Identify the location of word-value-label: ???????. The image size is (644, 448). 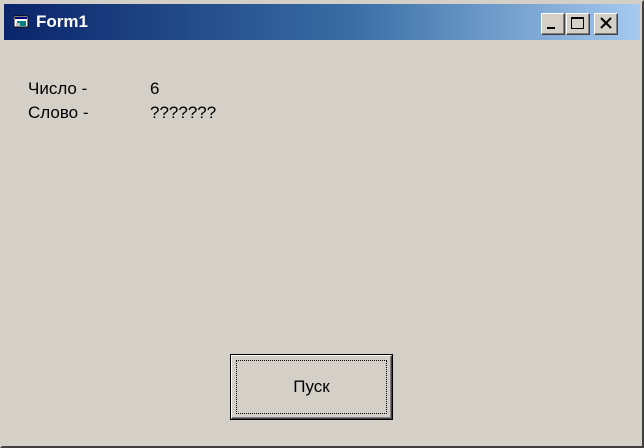
(183, 112).